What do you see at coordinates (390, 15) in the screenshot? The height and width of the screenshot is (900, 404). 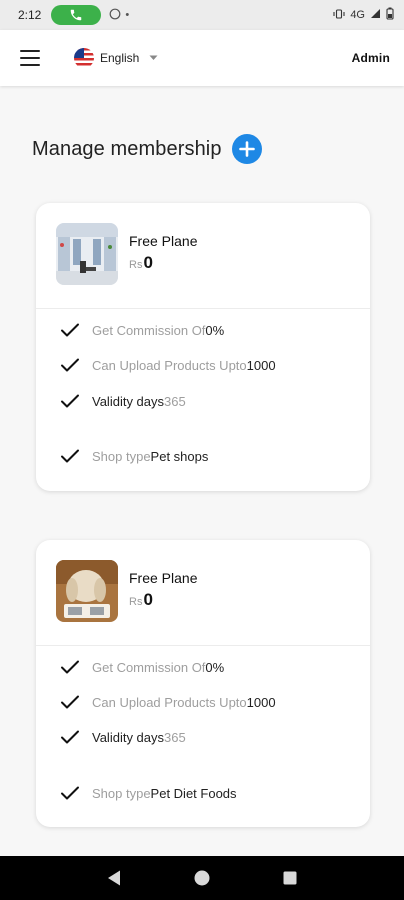 I see `battery-icon` at bounding box center [390, 15].